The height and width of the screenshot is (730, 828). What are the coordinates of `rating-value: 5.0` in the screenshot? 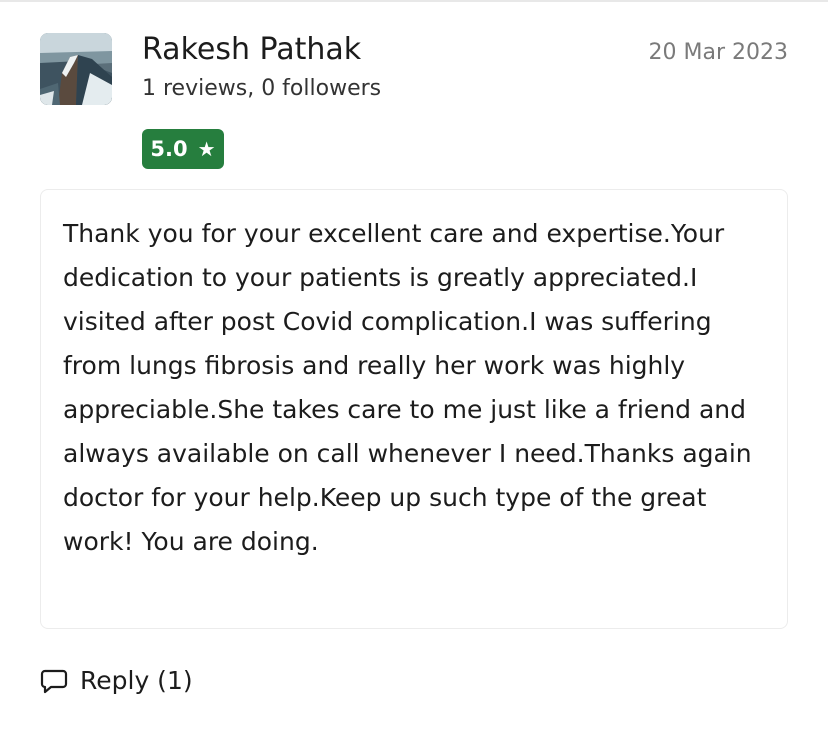 It's located at (169, 149).